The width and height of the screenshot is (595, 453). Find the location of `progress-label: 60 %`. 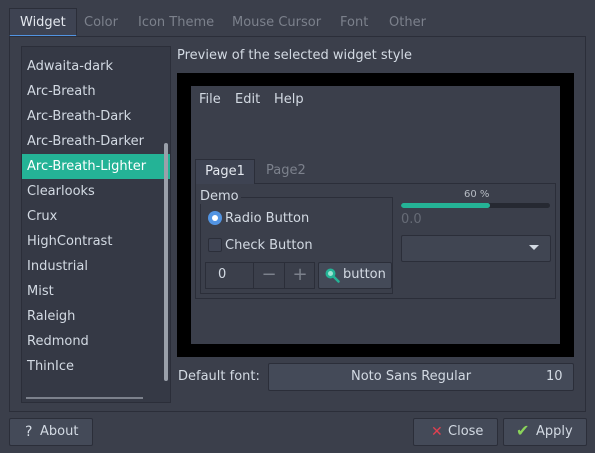

progress-label: 60 % is located at coordinates (477, 194).